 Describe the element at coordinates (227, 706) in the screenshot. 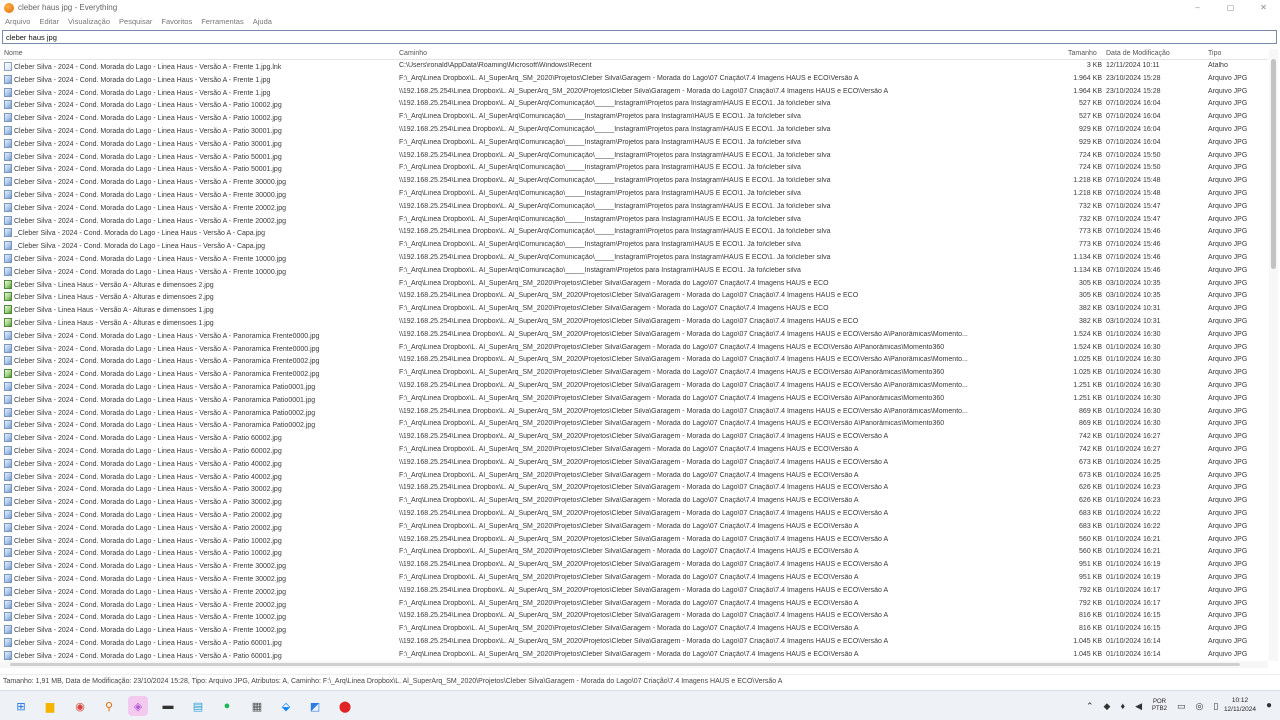

I see `spotify-icon: ●` at that location.